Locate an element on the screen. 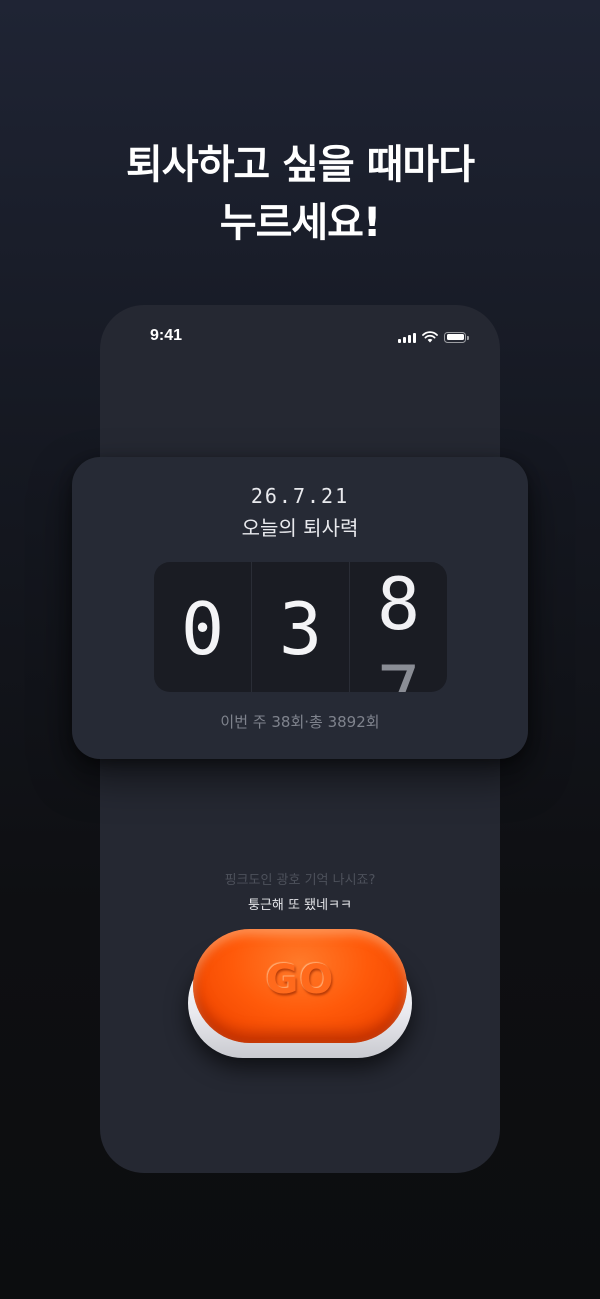  go-button-label: GO is located at coordinates (300, 980).